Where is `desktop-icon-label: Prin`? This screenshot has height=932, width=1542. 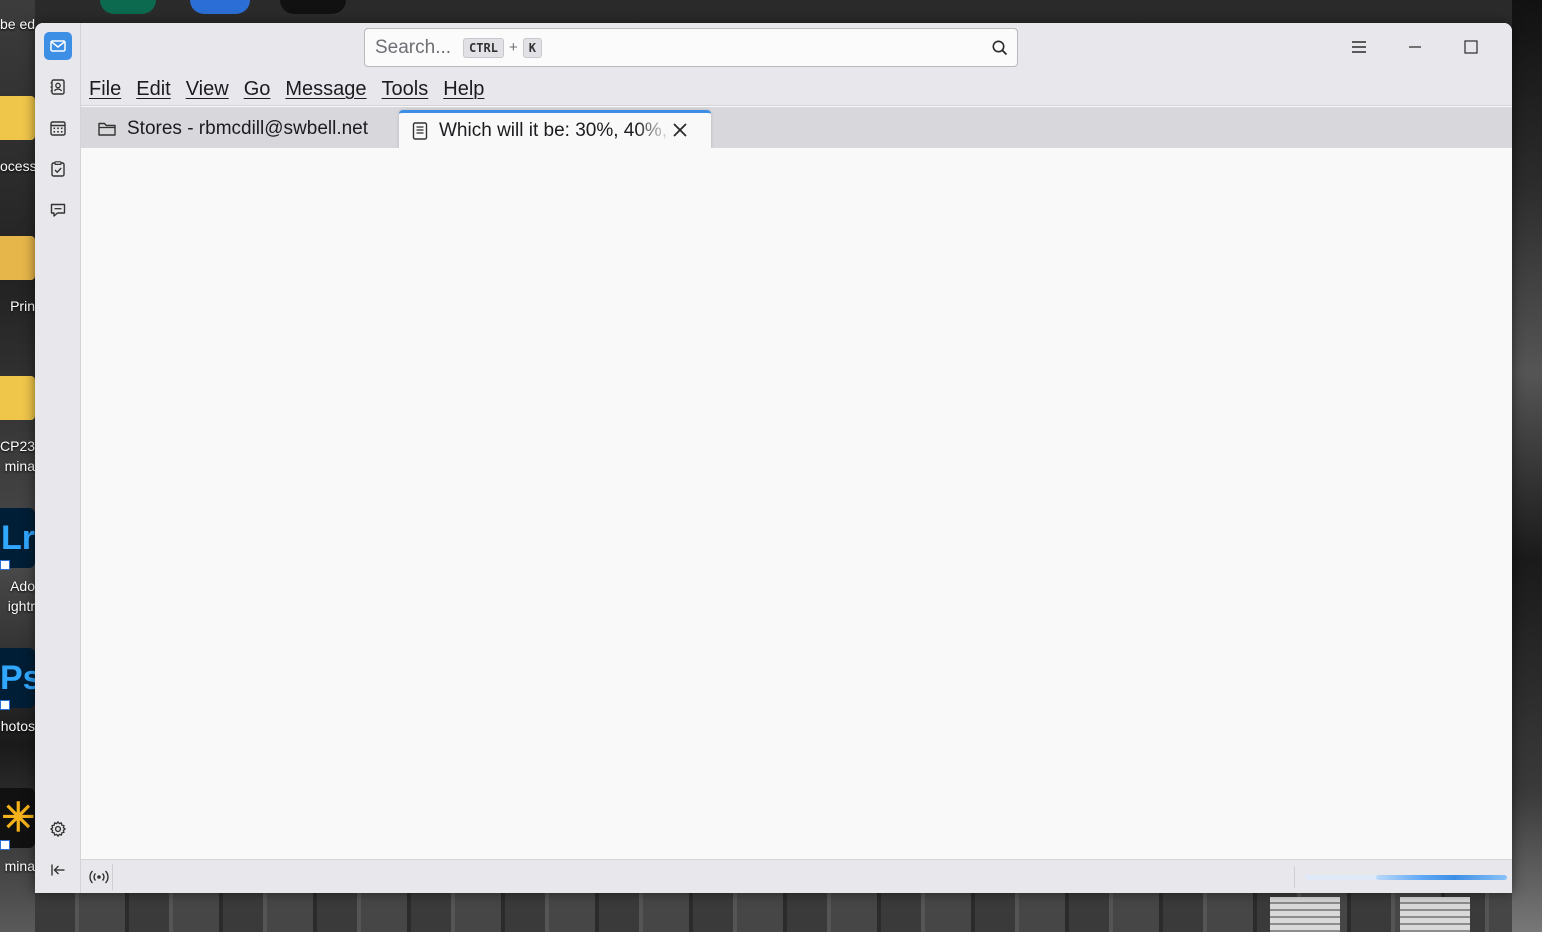
desktop-icon-label: Prin is located at coordinates (17, 306).